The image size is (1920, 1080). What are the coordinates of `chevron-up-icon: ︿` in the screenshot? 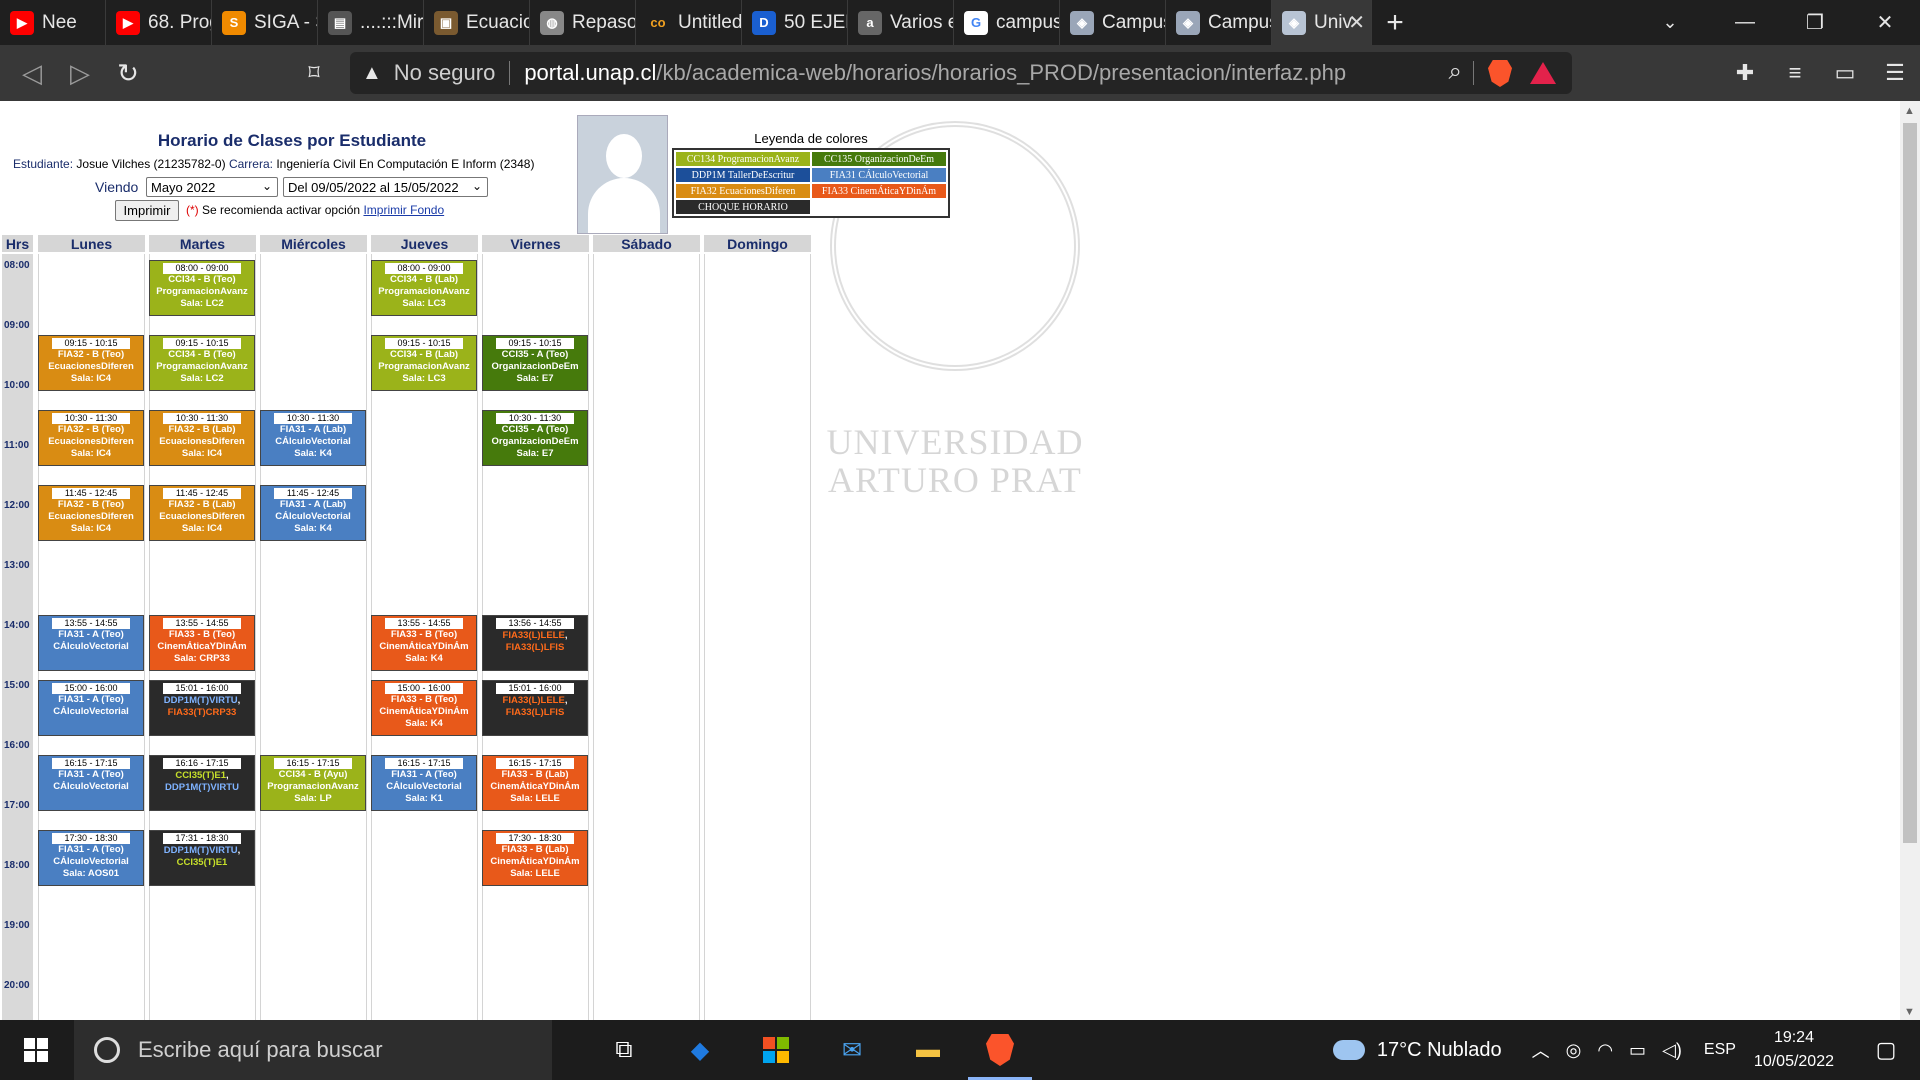 It's located at (1541, 1050).